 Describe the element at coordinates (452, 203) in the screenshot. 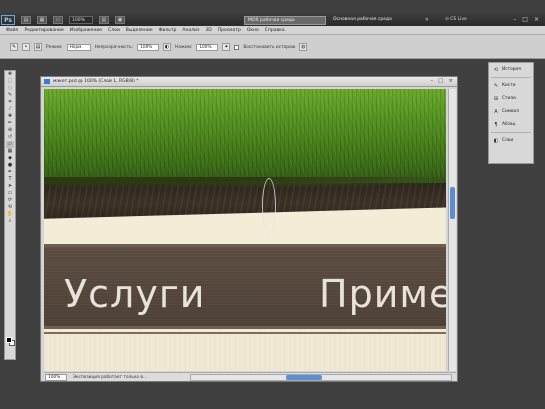

I see `vertical-scroll-thumb` at that location.